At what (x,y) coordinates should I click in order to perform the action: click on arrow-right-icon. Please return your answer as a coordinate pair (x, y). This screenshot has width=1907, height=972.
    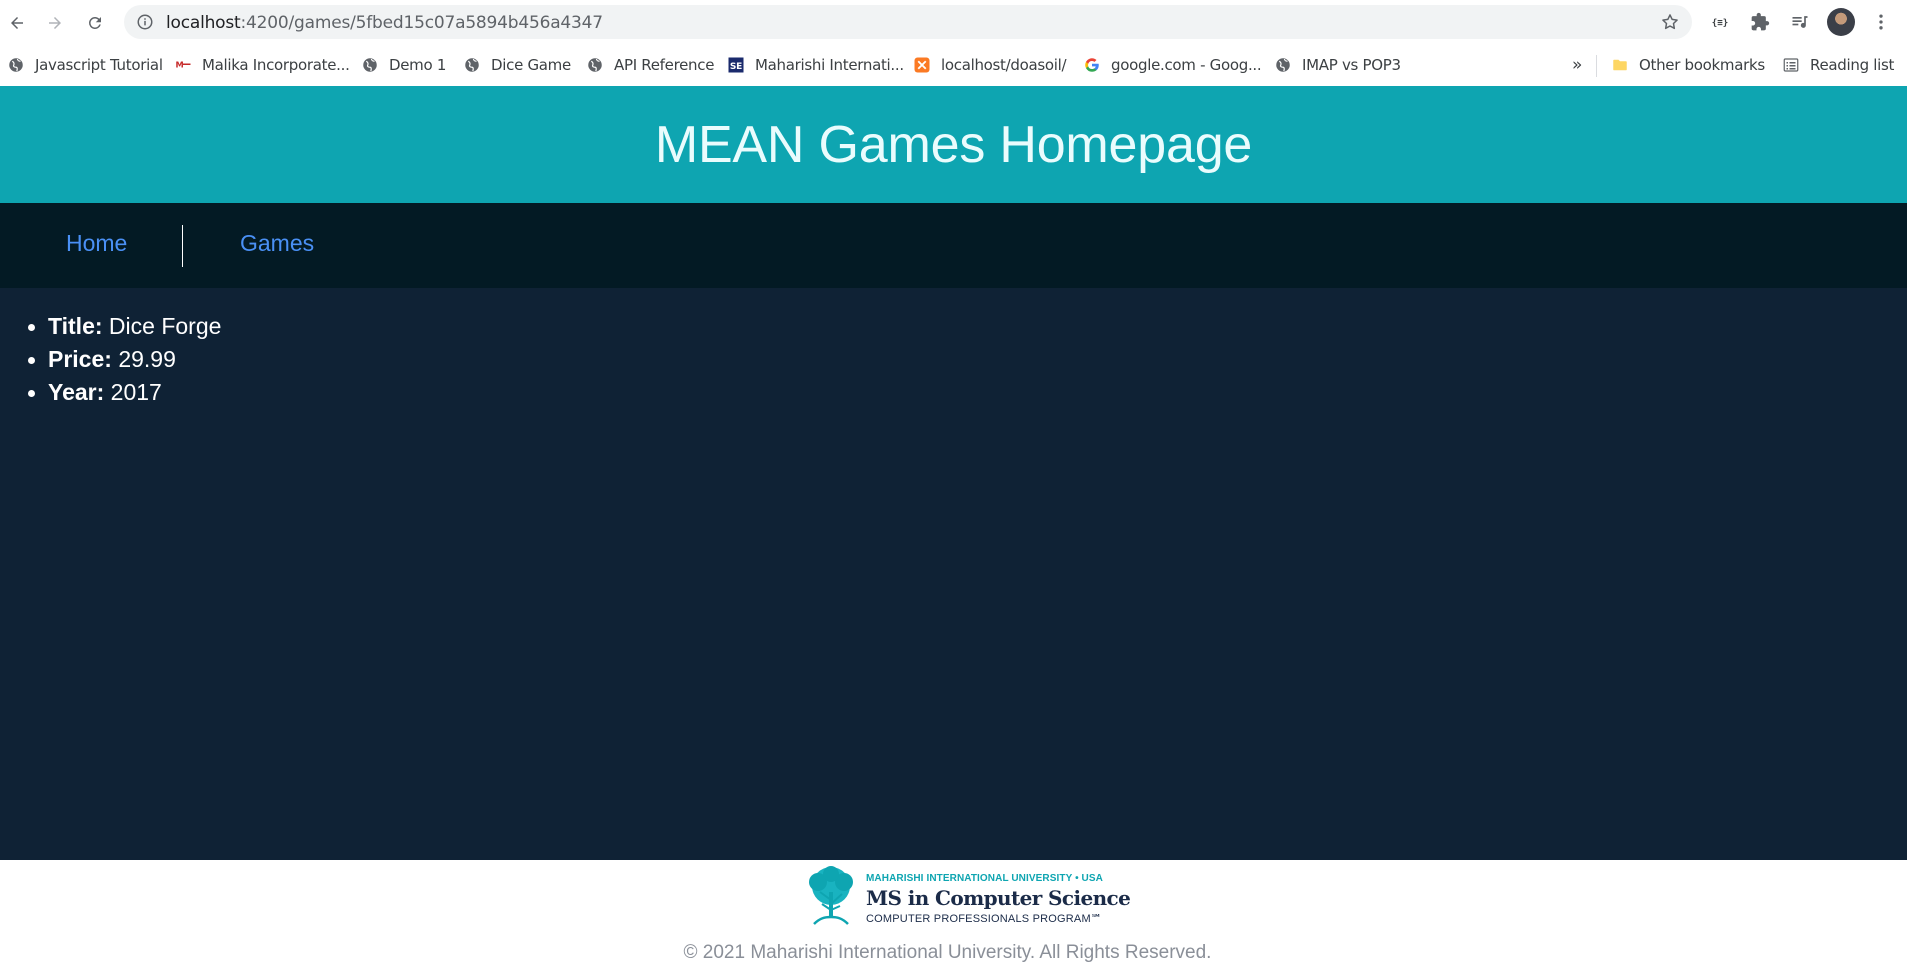
    Looking at the image, I should click on (55, 23).